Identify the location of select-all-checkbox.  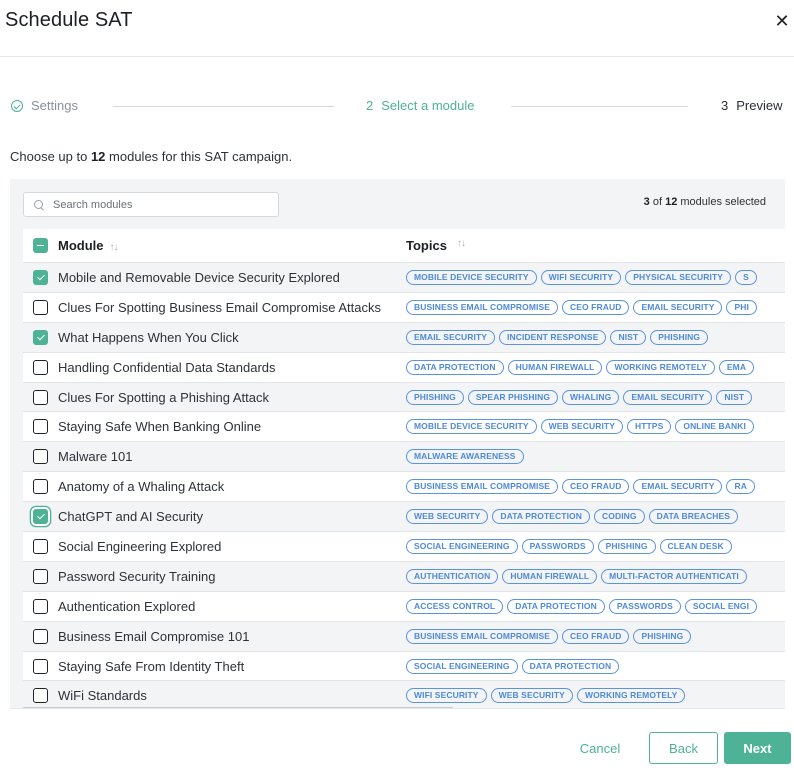
(40, 245).